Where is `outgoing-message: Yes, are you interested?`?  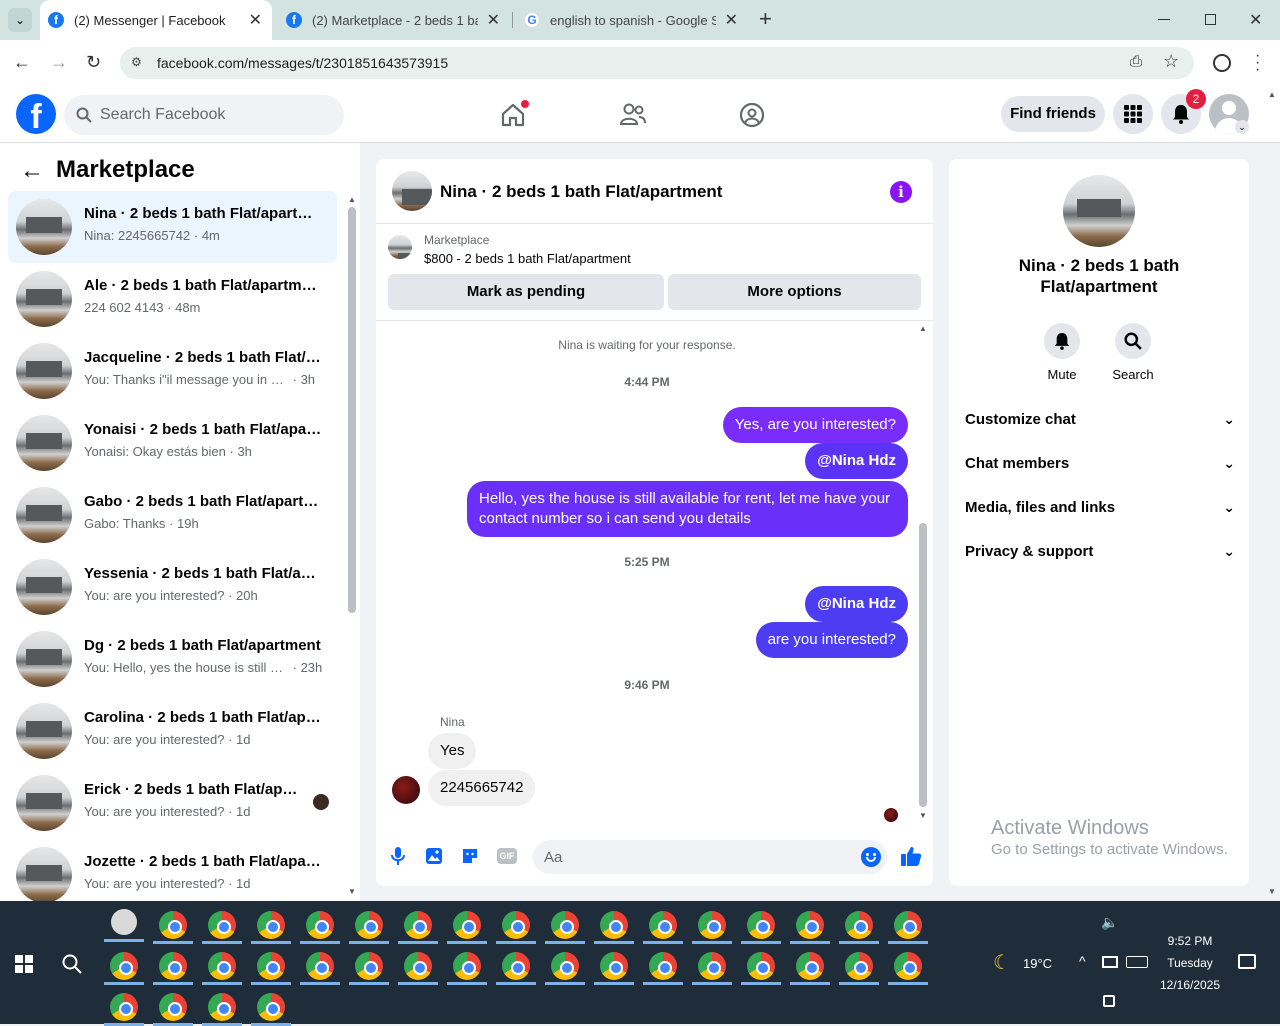 outgoing-message: Yes, are you interested? is located at coordinates (815, 425).